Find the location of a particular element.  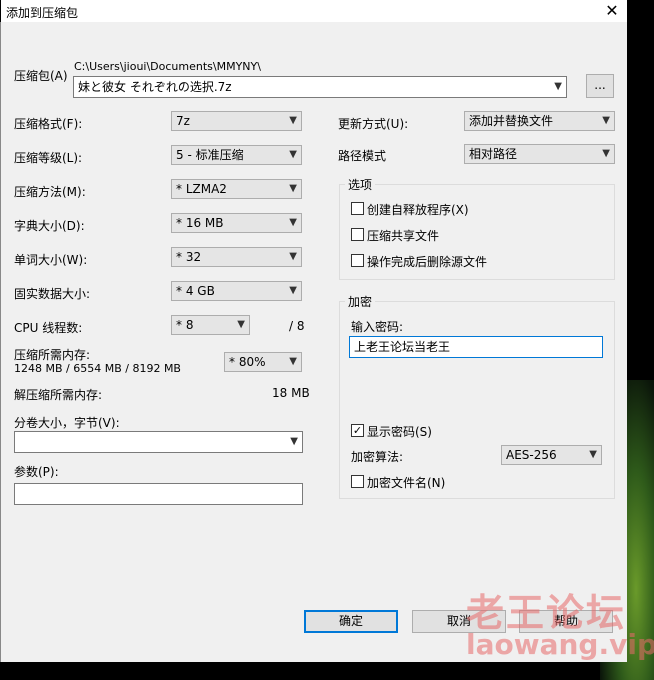

params-input is located at coordinates (158, 494).